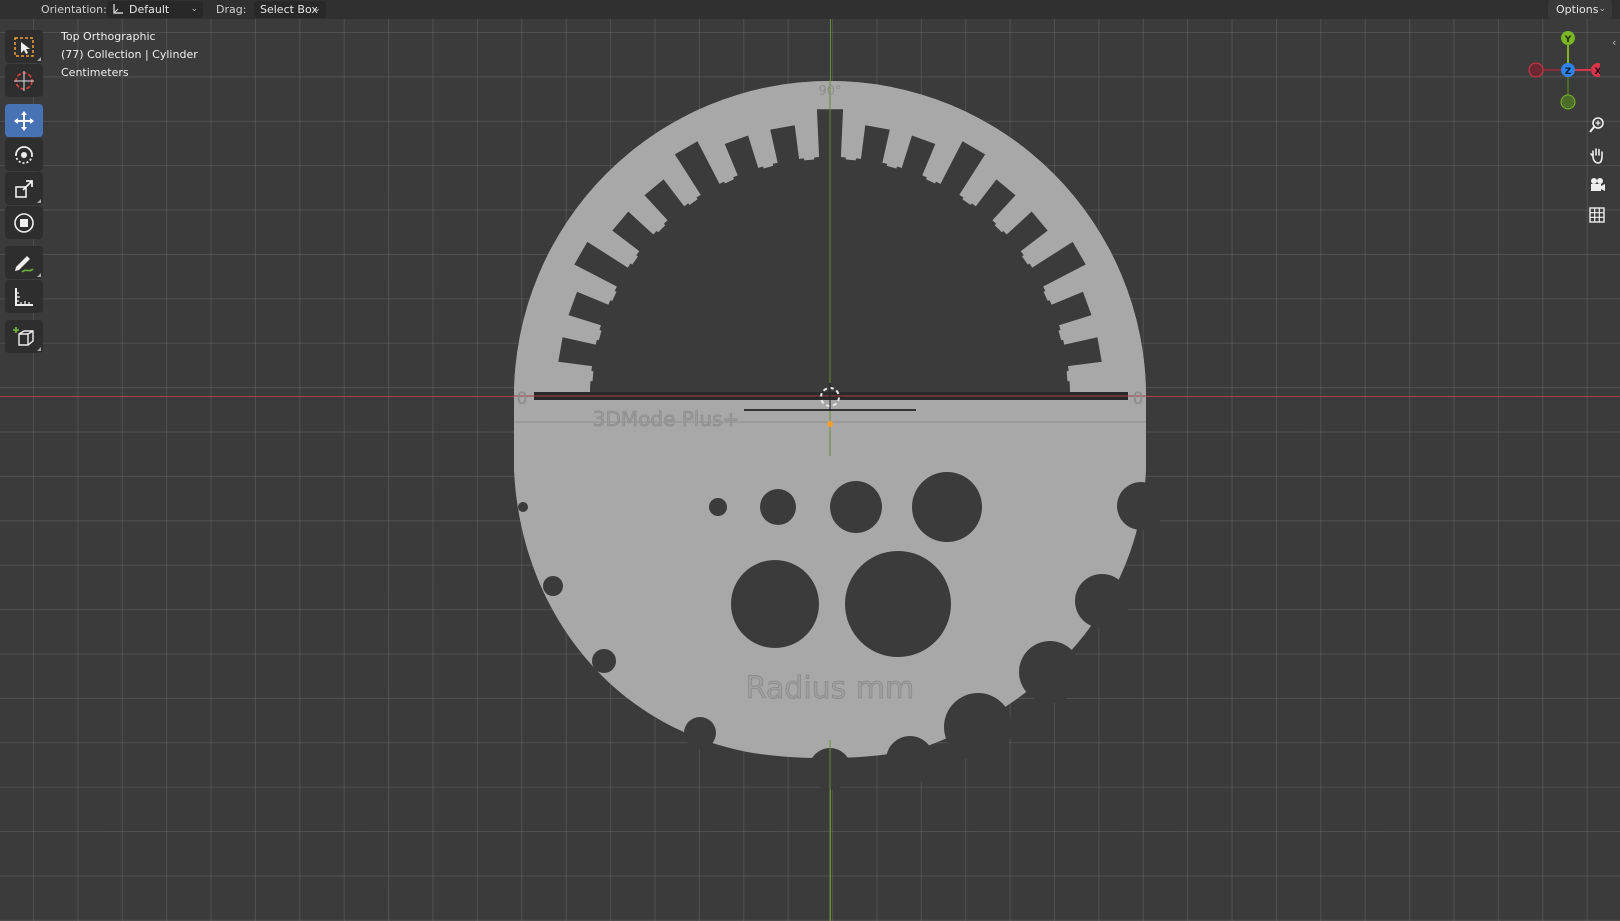 The width and height of the screenshot is (1620, 921). Describe the element at coordinates (830, 470) in the screenshot. I see `y-axis-line` at that location.